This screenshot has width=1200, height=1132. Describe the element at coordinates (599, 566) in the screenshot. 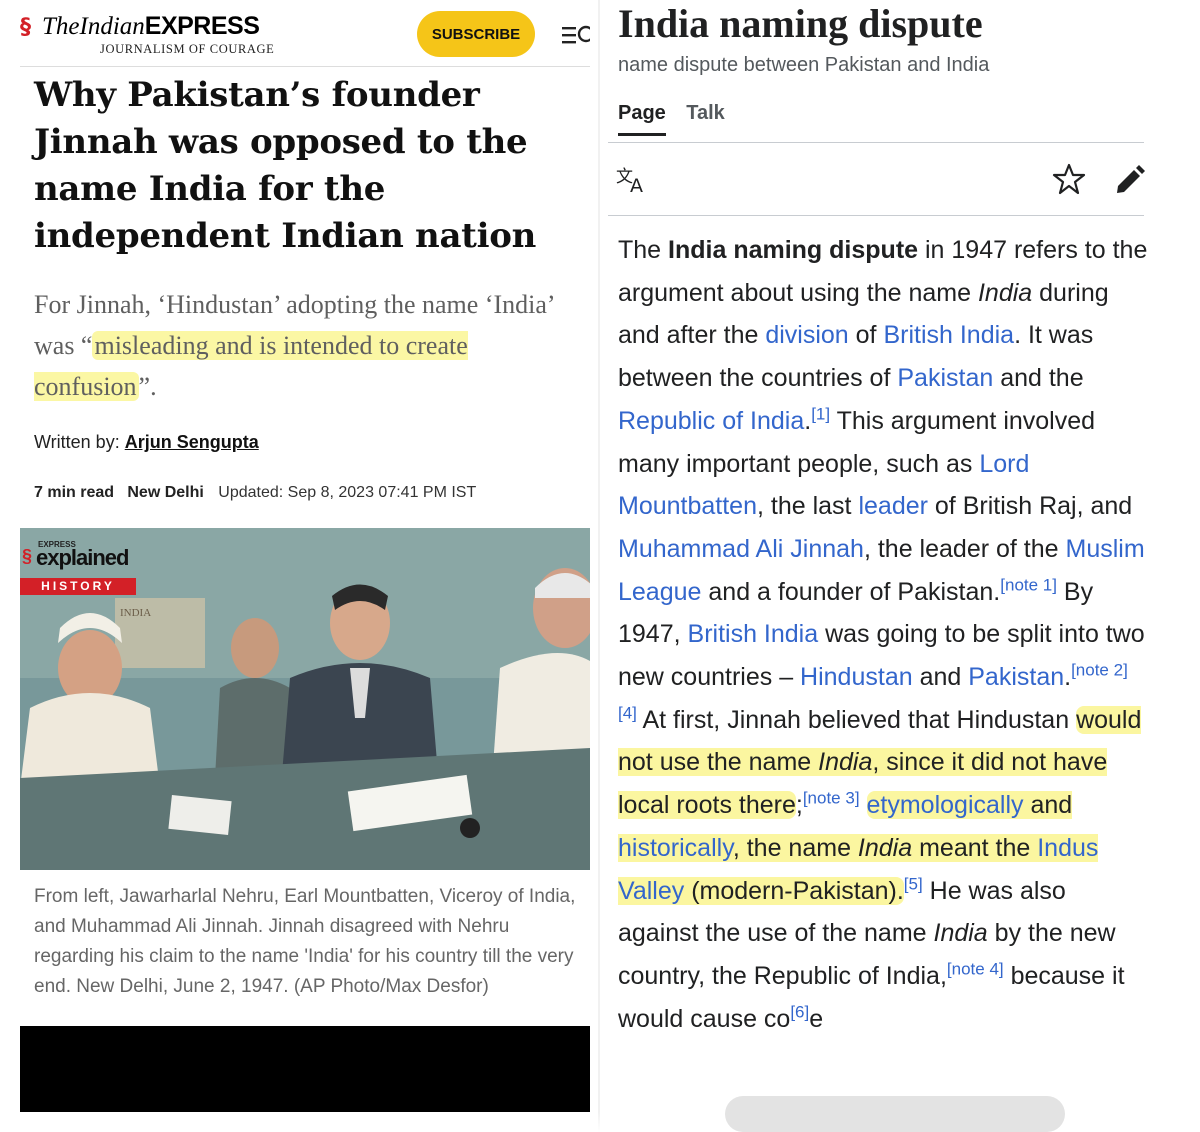

I see `panel-divider` at that location.